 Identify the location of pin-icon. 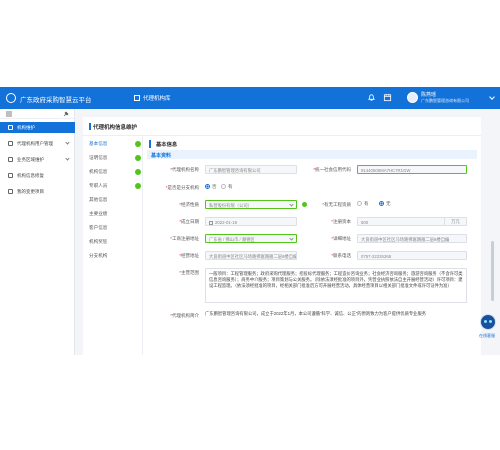
(66, 114).